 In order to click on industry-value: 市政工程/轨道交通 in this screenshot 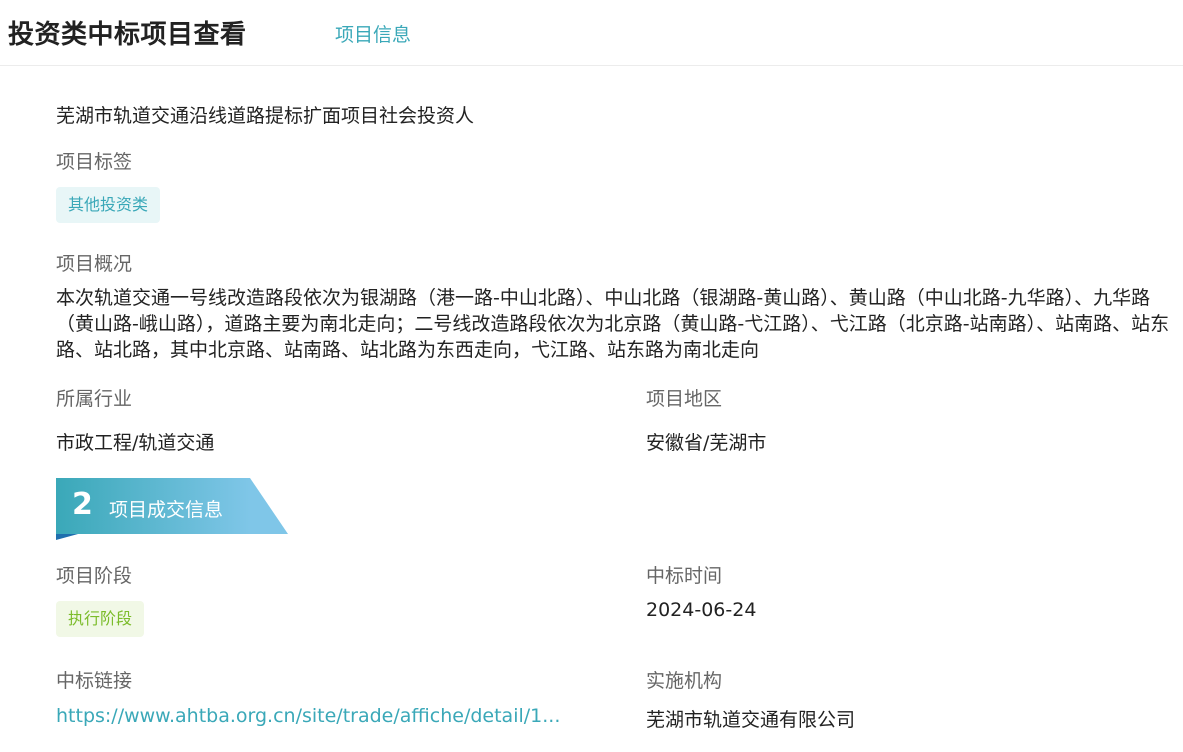, I will do `click(135, 443)`.